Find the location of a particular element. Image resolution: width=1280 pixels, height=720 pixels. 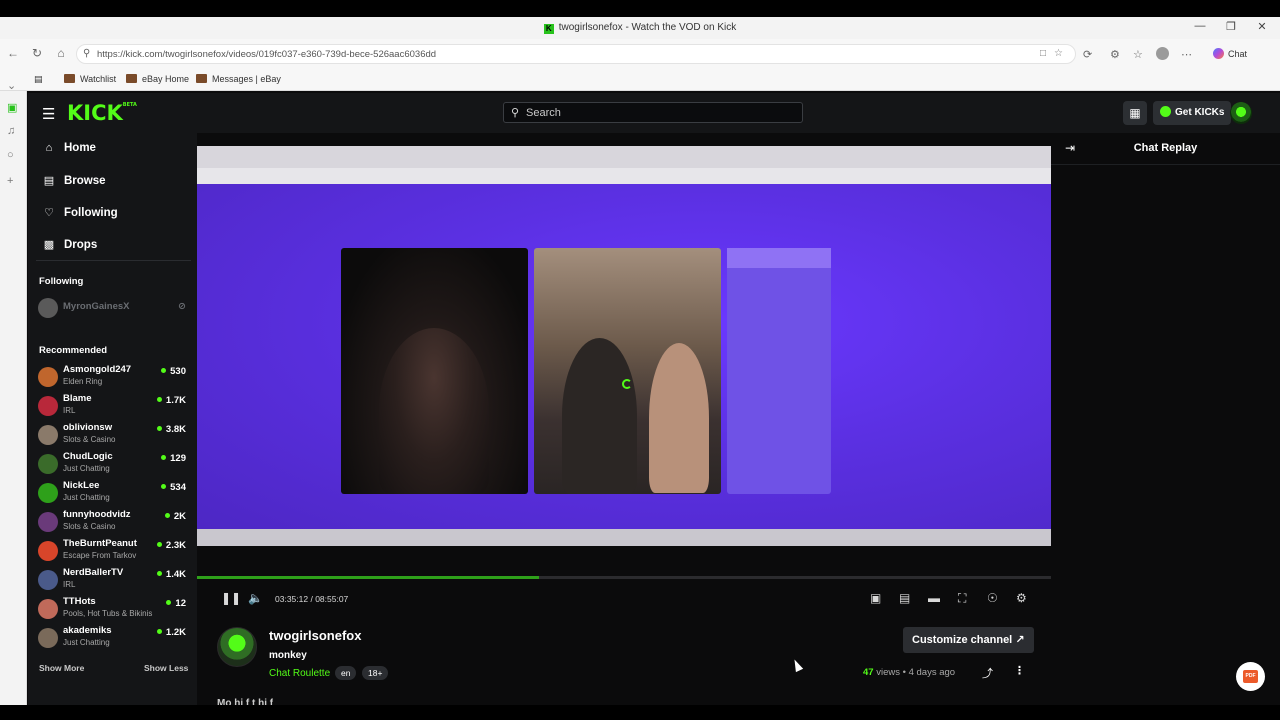

close-icon: ✕ is located at coordinates (1262, 26).